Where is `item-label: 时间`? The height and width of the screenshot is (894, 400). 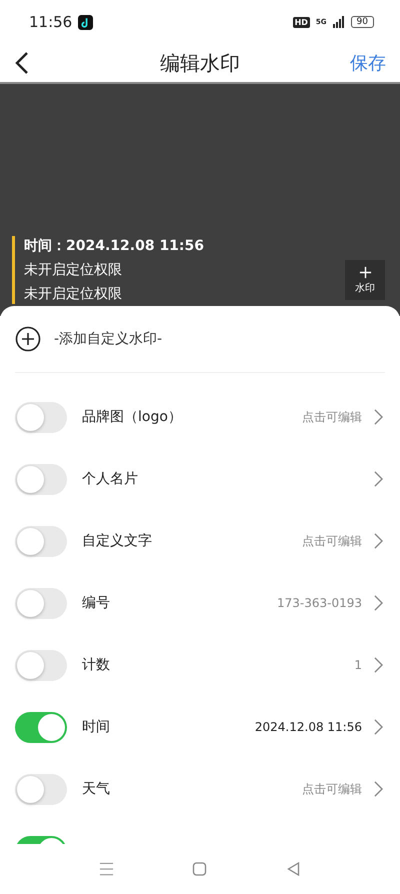 item-label: 时间 is located at coordinates (96, 727).